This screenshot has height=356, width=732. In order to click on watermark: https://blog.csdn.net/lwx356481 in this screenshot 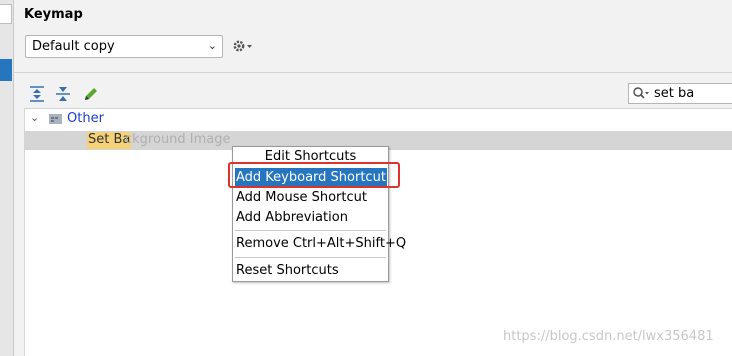, I will do `click(608, 336)`.